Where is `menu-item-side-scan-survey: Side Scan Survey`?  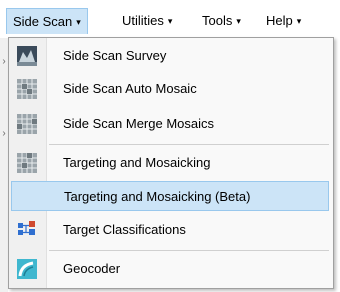 menu-item-side-scan-survey: Side Scan Survey is located at coordinates (170, 56).